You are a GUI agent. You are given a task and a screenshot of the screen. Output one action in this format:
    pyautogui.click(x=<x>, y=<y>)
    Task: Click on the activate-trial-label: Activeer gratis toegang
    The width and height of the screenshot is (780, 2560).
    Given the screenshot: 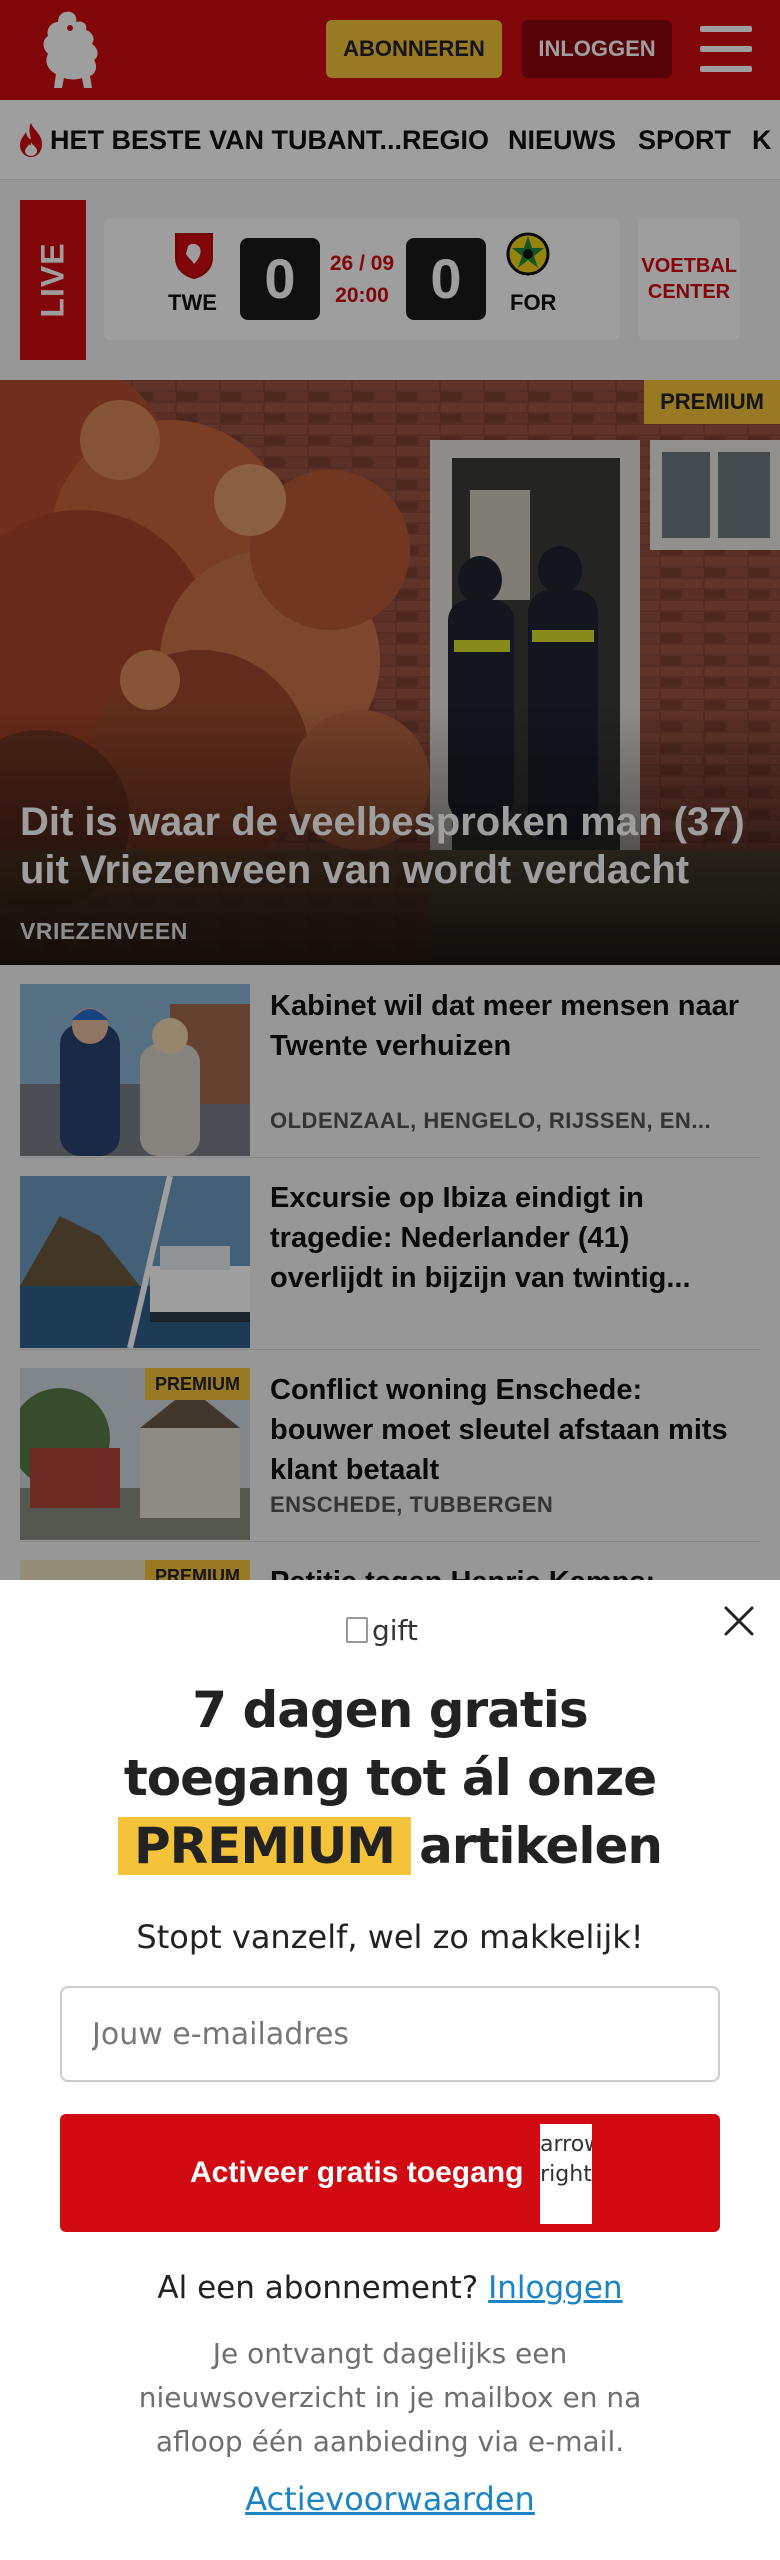 What is the action you would take?
    pyautogui.click(x=357, y=2172)
    